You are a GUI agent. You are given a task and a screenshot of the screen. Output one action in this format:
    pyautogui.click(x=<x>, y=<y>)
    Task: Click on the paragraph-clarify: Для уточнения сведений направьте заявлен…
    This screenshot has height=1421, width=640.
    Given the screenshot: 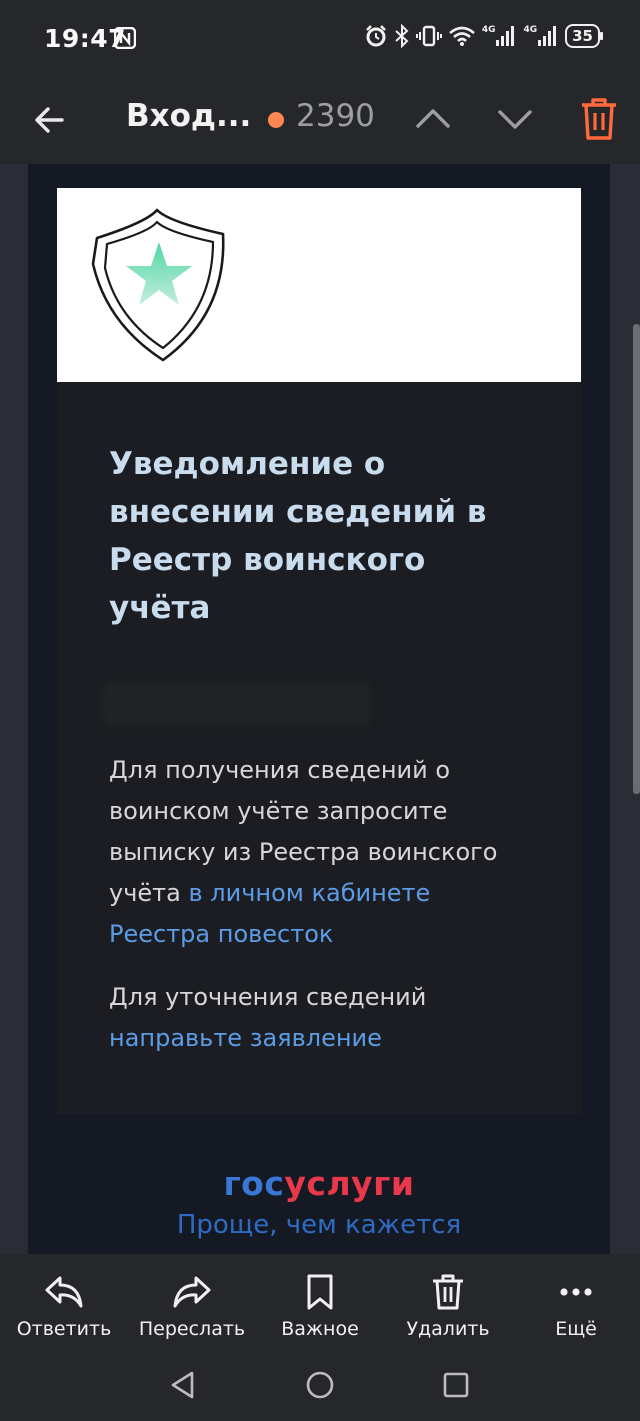 What is the action you would take?
    pyautogui.click(x=324, y=1018)
    